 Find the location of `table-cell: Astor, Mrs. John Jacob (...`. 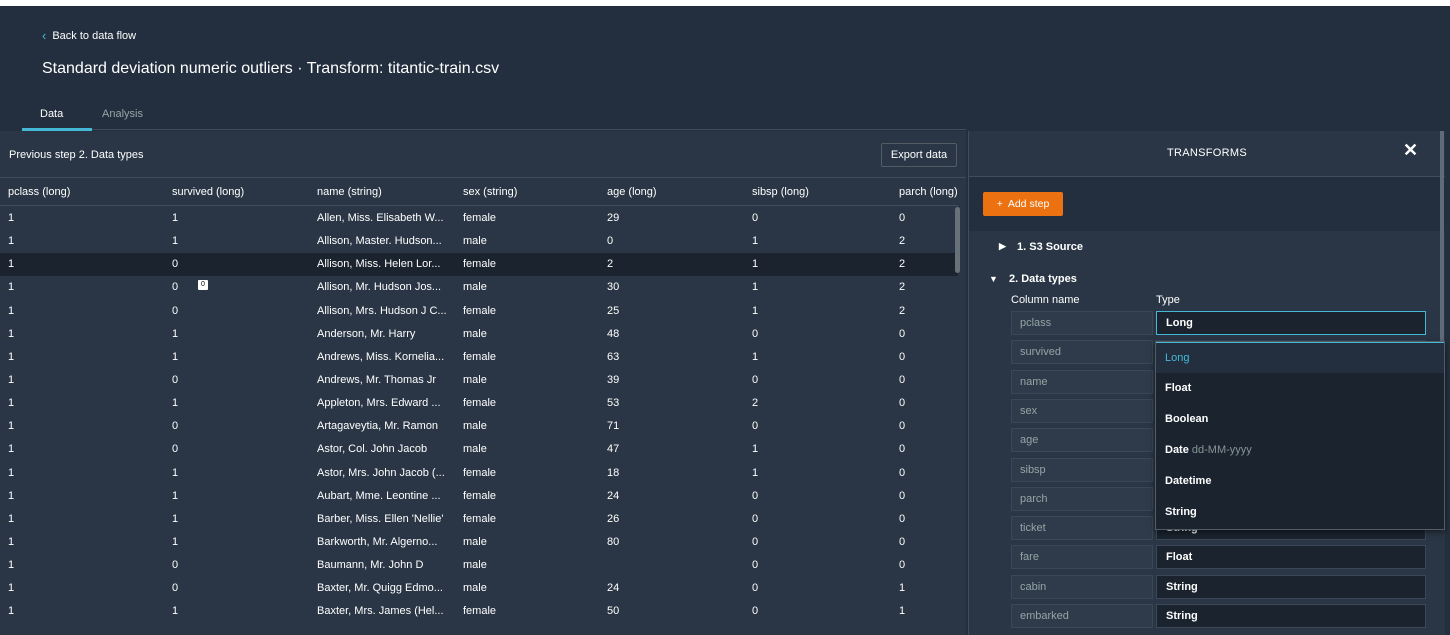

table-cell: Astor, Mrs. John Jacob (... is located at coordinates (387, 473).